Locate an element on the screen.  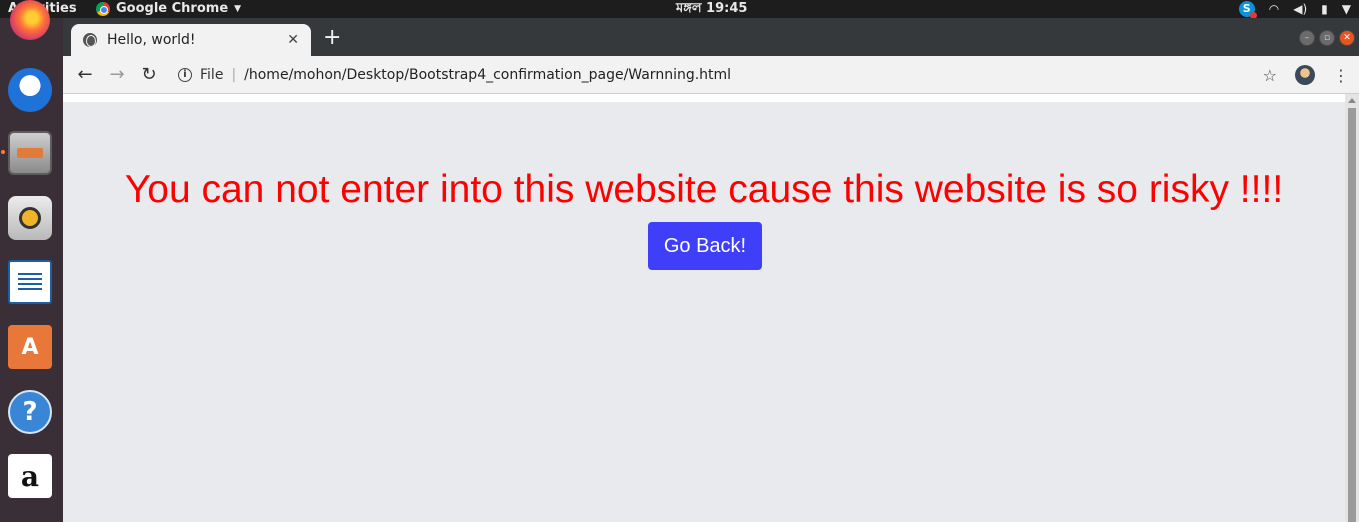
forward-arrow-icon: → is located at coordinates (117, 74).